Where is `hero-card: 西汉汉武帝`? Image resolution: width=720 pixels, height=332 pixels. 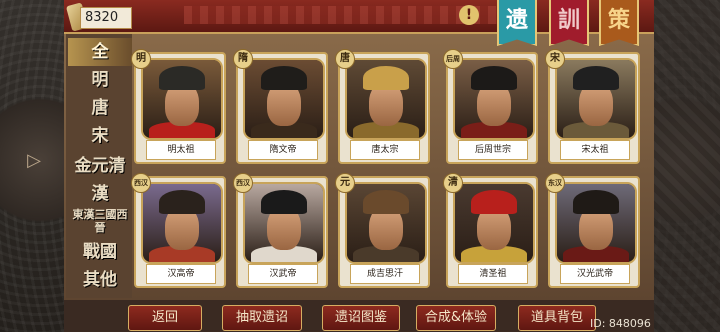 hero-card: 西汉汉武帝 is located at coordinates (280, 230).